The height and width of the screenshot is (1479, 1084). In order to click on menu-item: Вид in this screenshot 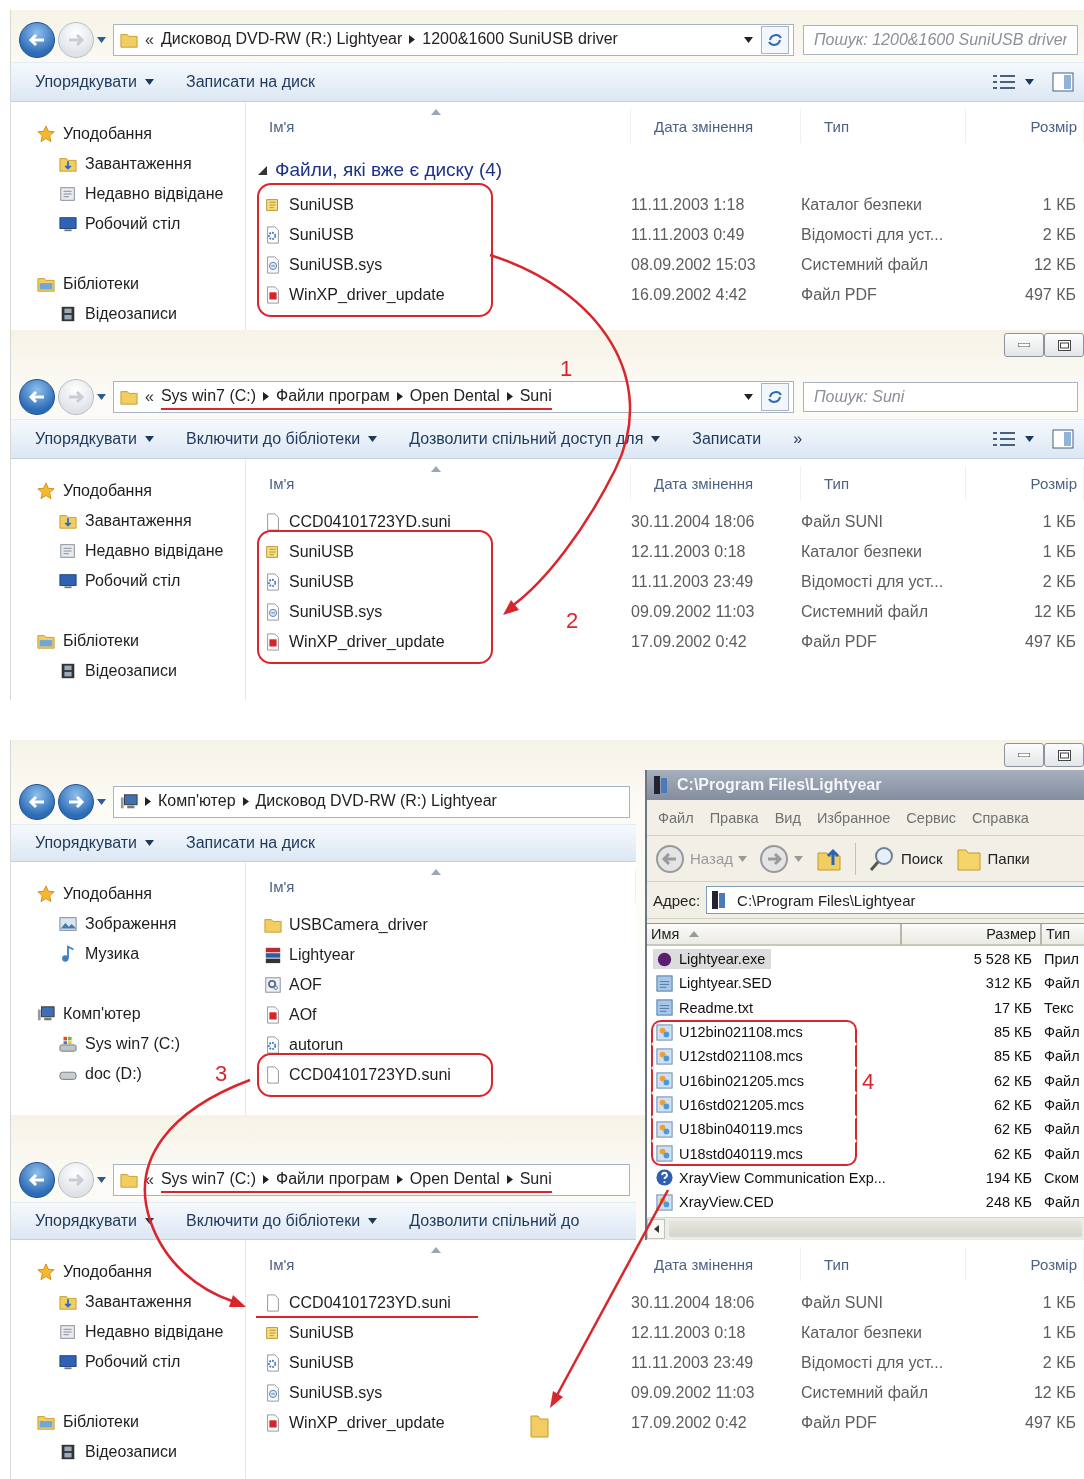, I will do `click(787, 817)`.